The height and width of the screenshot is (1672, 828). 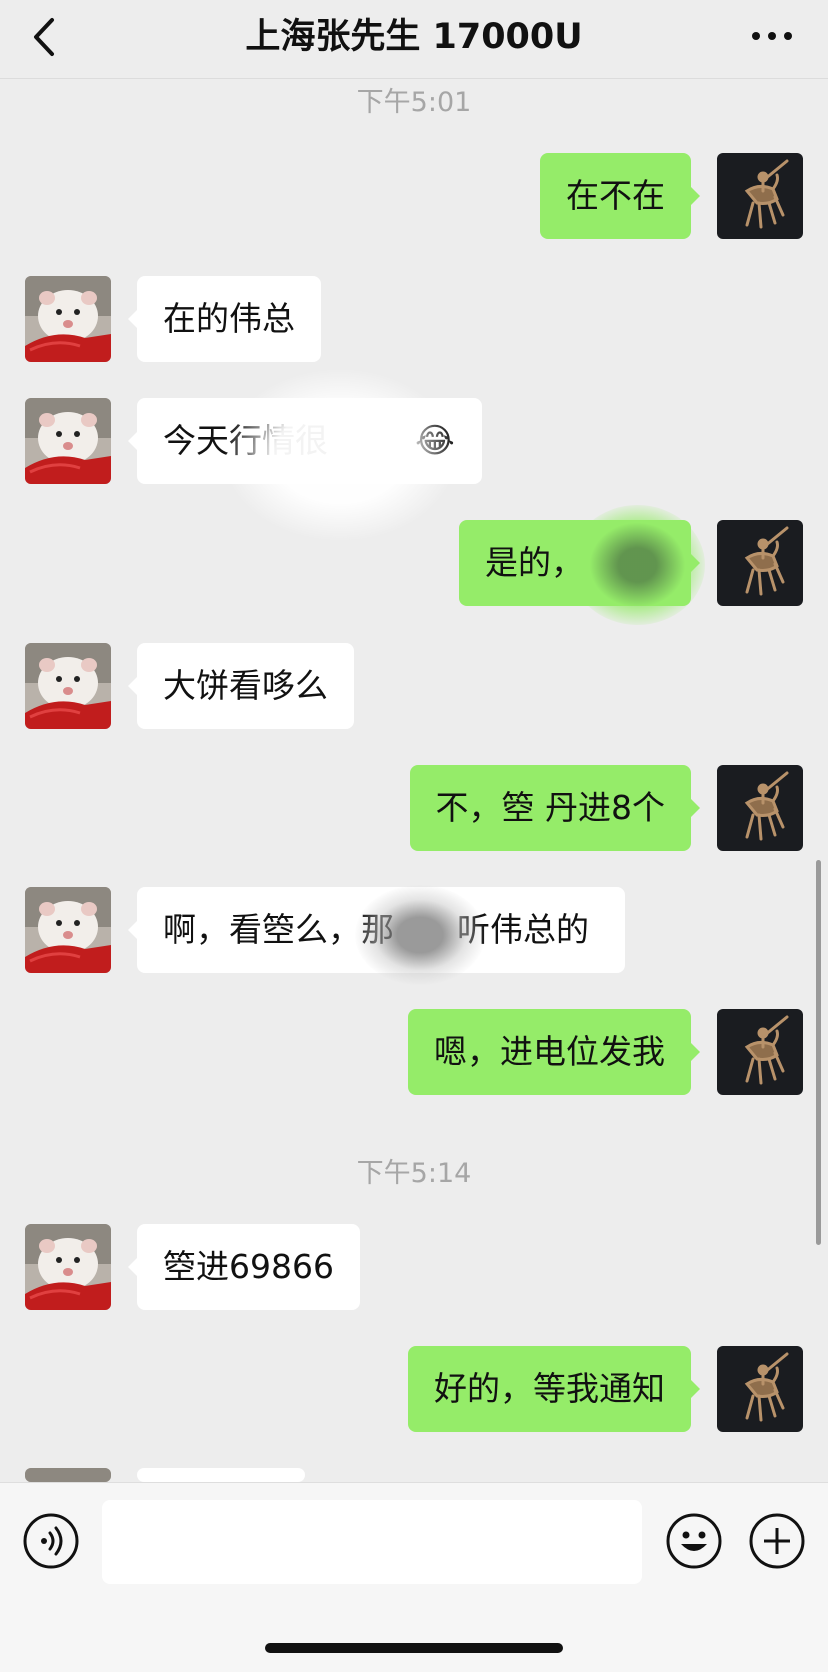 I want to click on received-bubble: 在的伟总, so click(x=224, y=319).